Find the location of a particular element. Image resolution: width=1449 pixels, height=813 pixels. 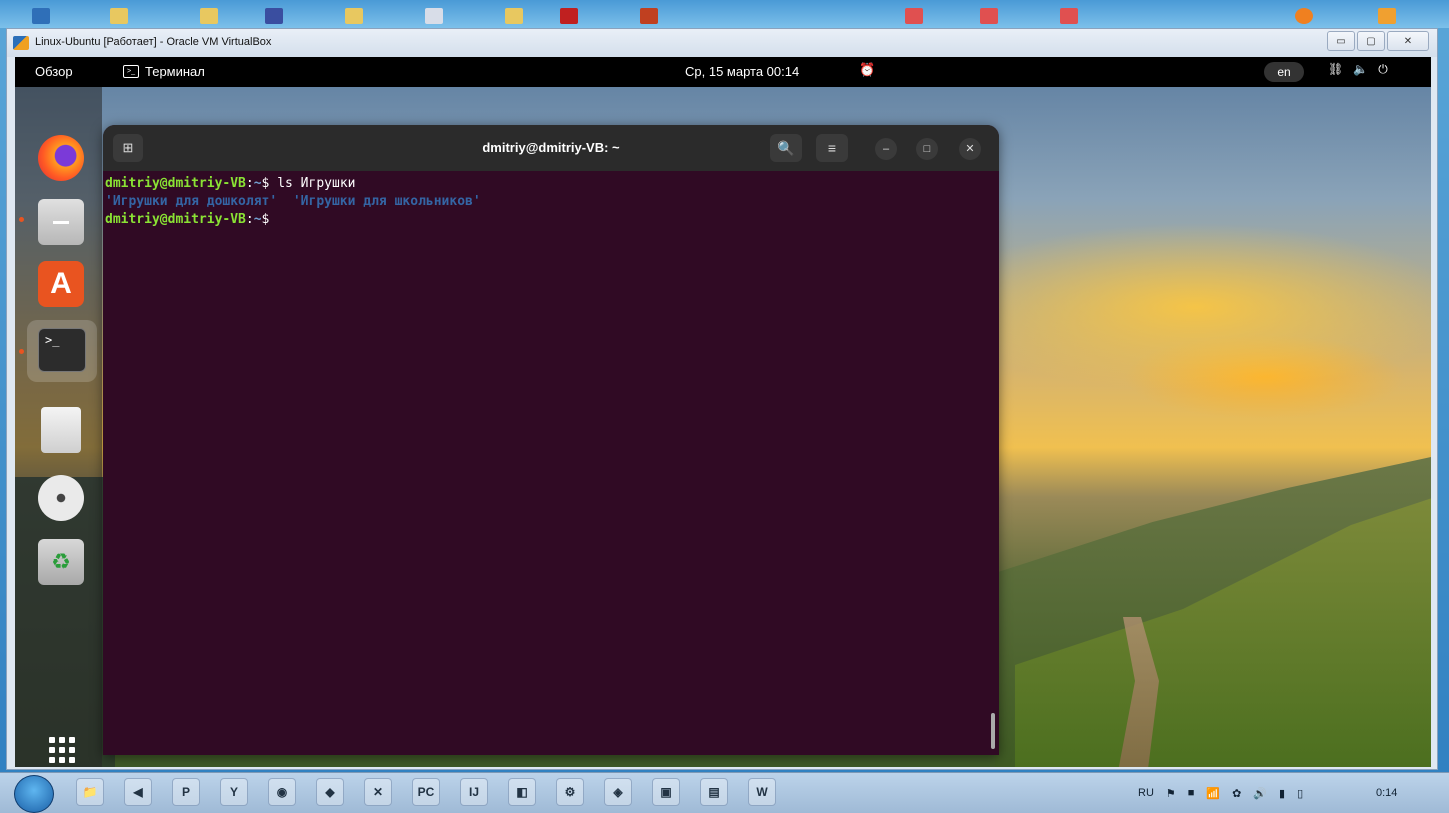

app-tray-icon: ✿ is located at coordinates (1236, 793).